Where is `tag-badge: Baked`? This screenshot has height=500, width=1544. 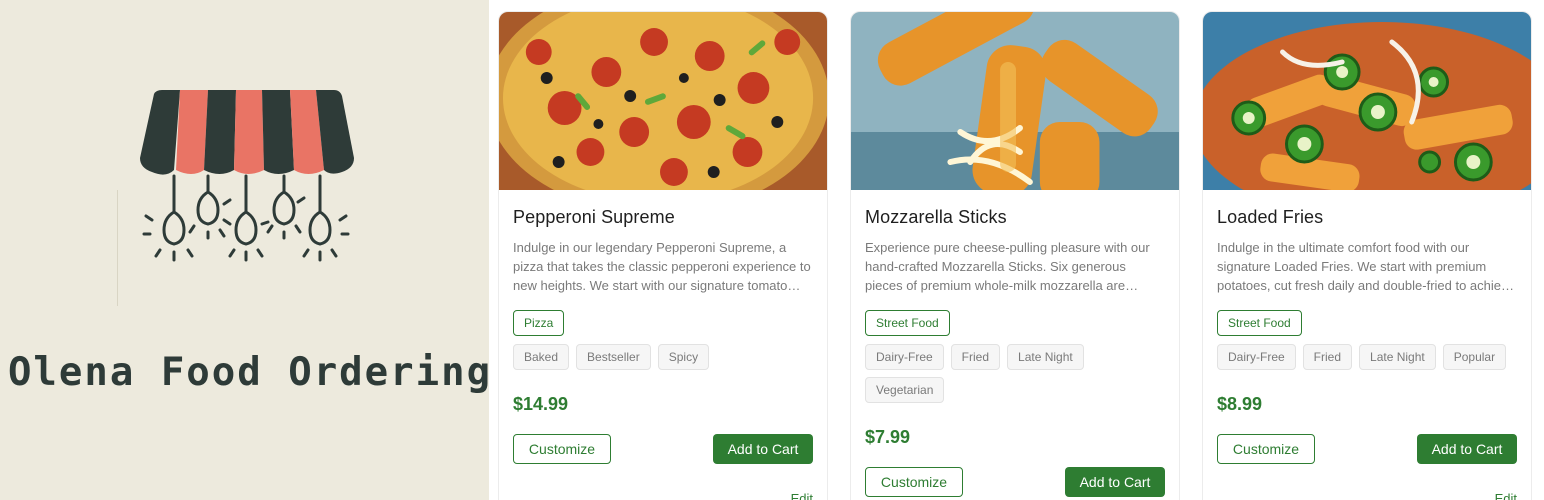 tag-badge: Baked is located at coordinates (541, 357).